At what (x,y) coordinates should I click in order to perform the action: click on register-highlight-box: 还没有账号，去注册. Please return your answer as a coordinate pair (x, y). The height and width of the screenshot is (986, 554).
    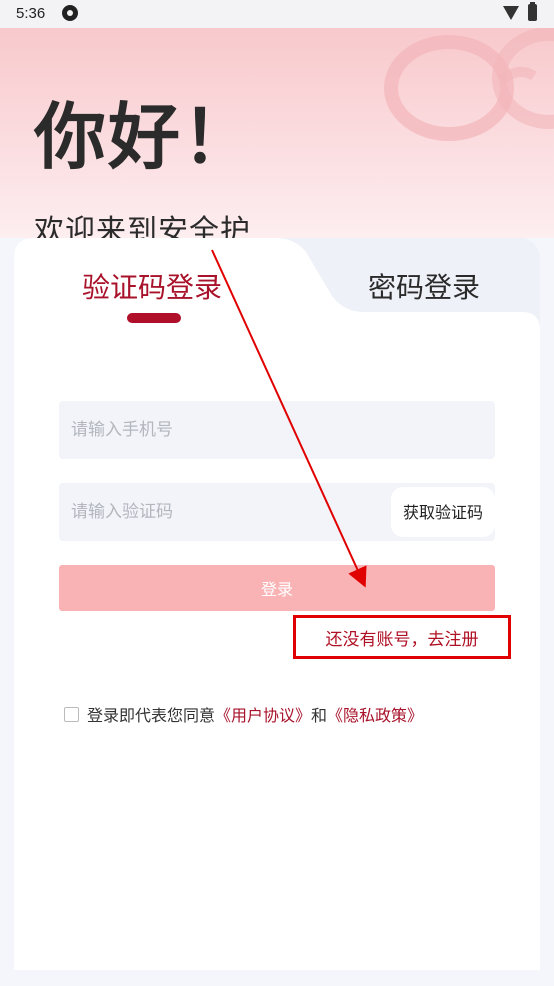
    Looking at the image, I should click on (402, 637).